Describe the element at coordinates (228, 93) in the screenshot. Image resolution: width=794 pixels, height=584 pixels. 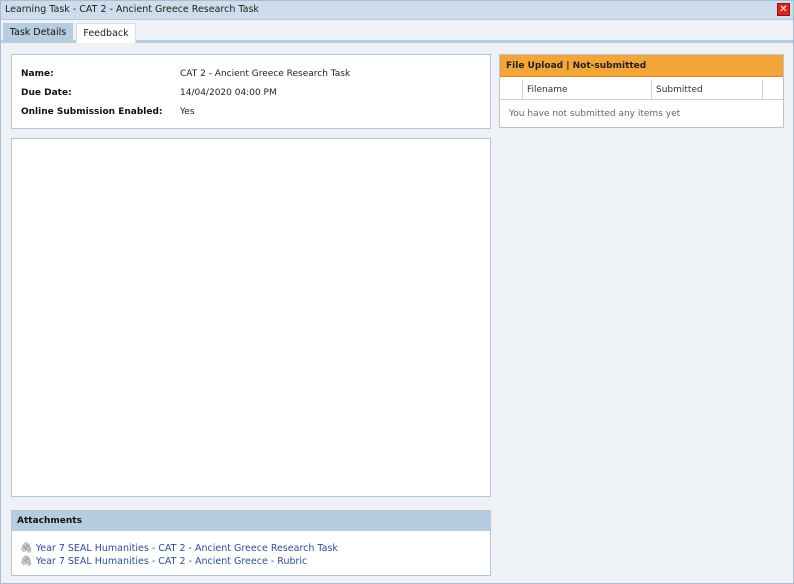
I see `due-date-value: 14/04/2020 04:00 PM` at that location.